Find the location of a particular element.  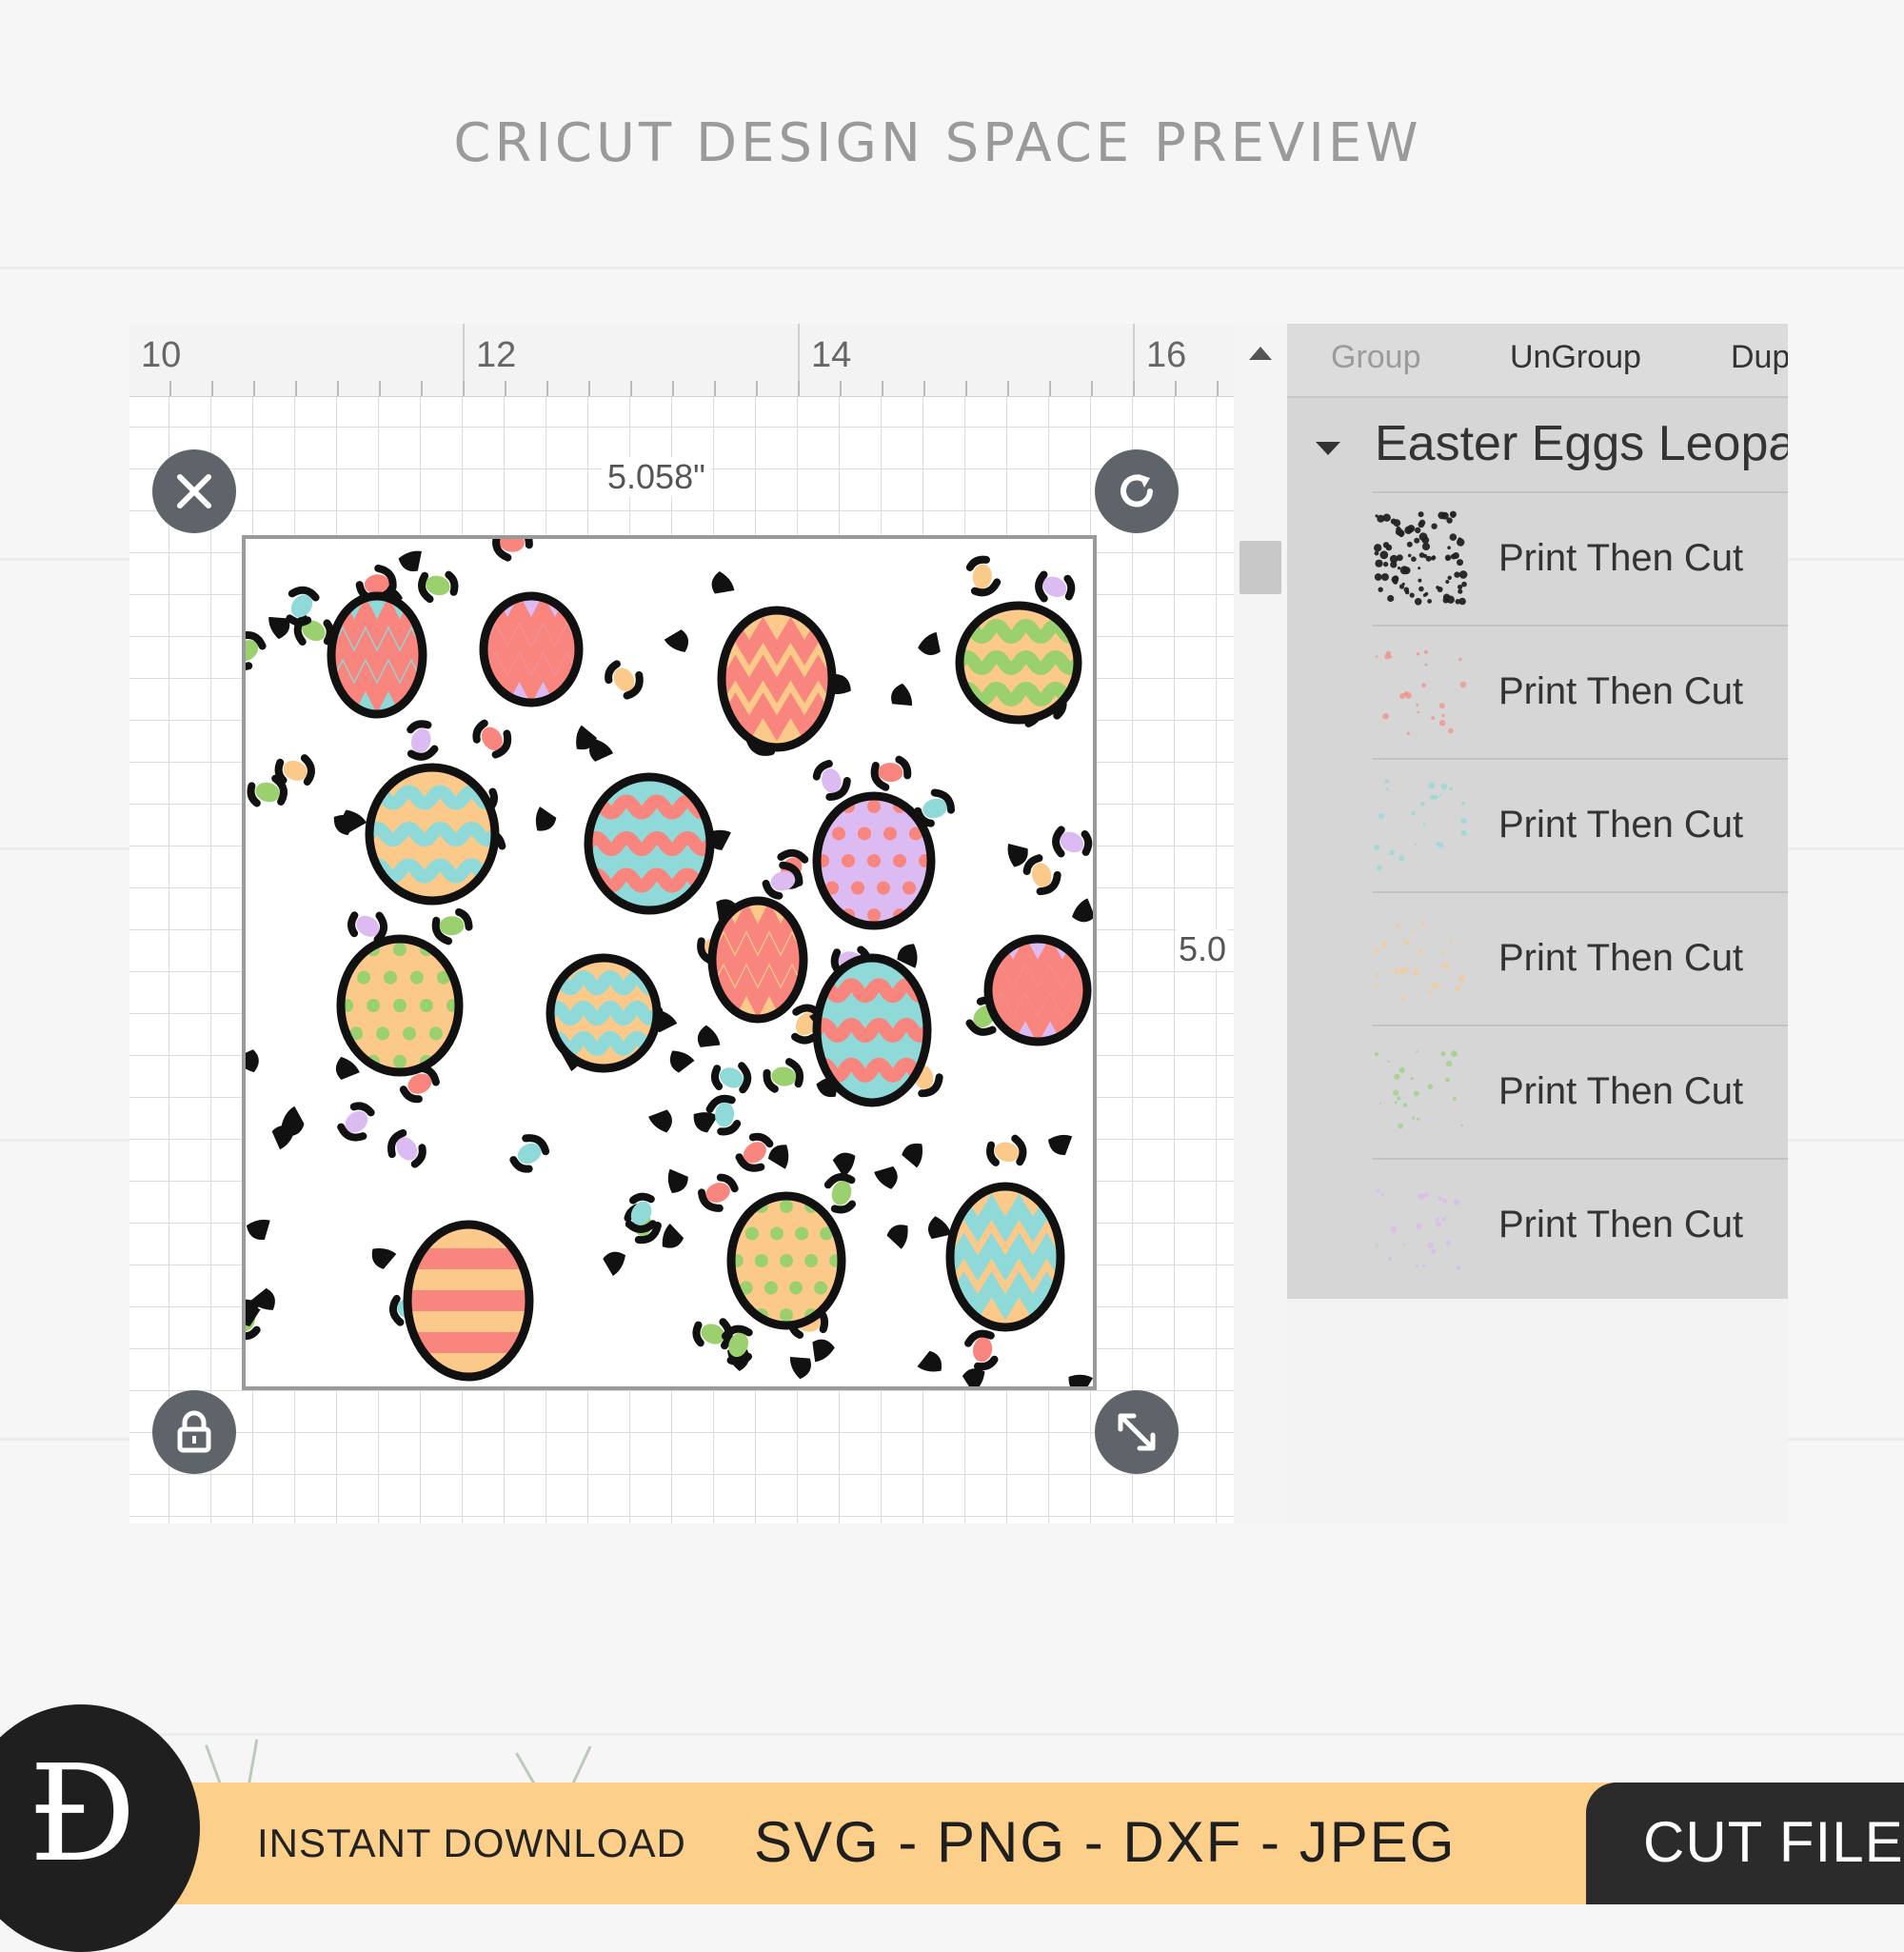

group-button: Group is located at coordinates (1376, 357).